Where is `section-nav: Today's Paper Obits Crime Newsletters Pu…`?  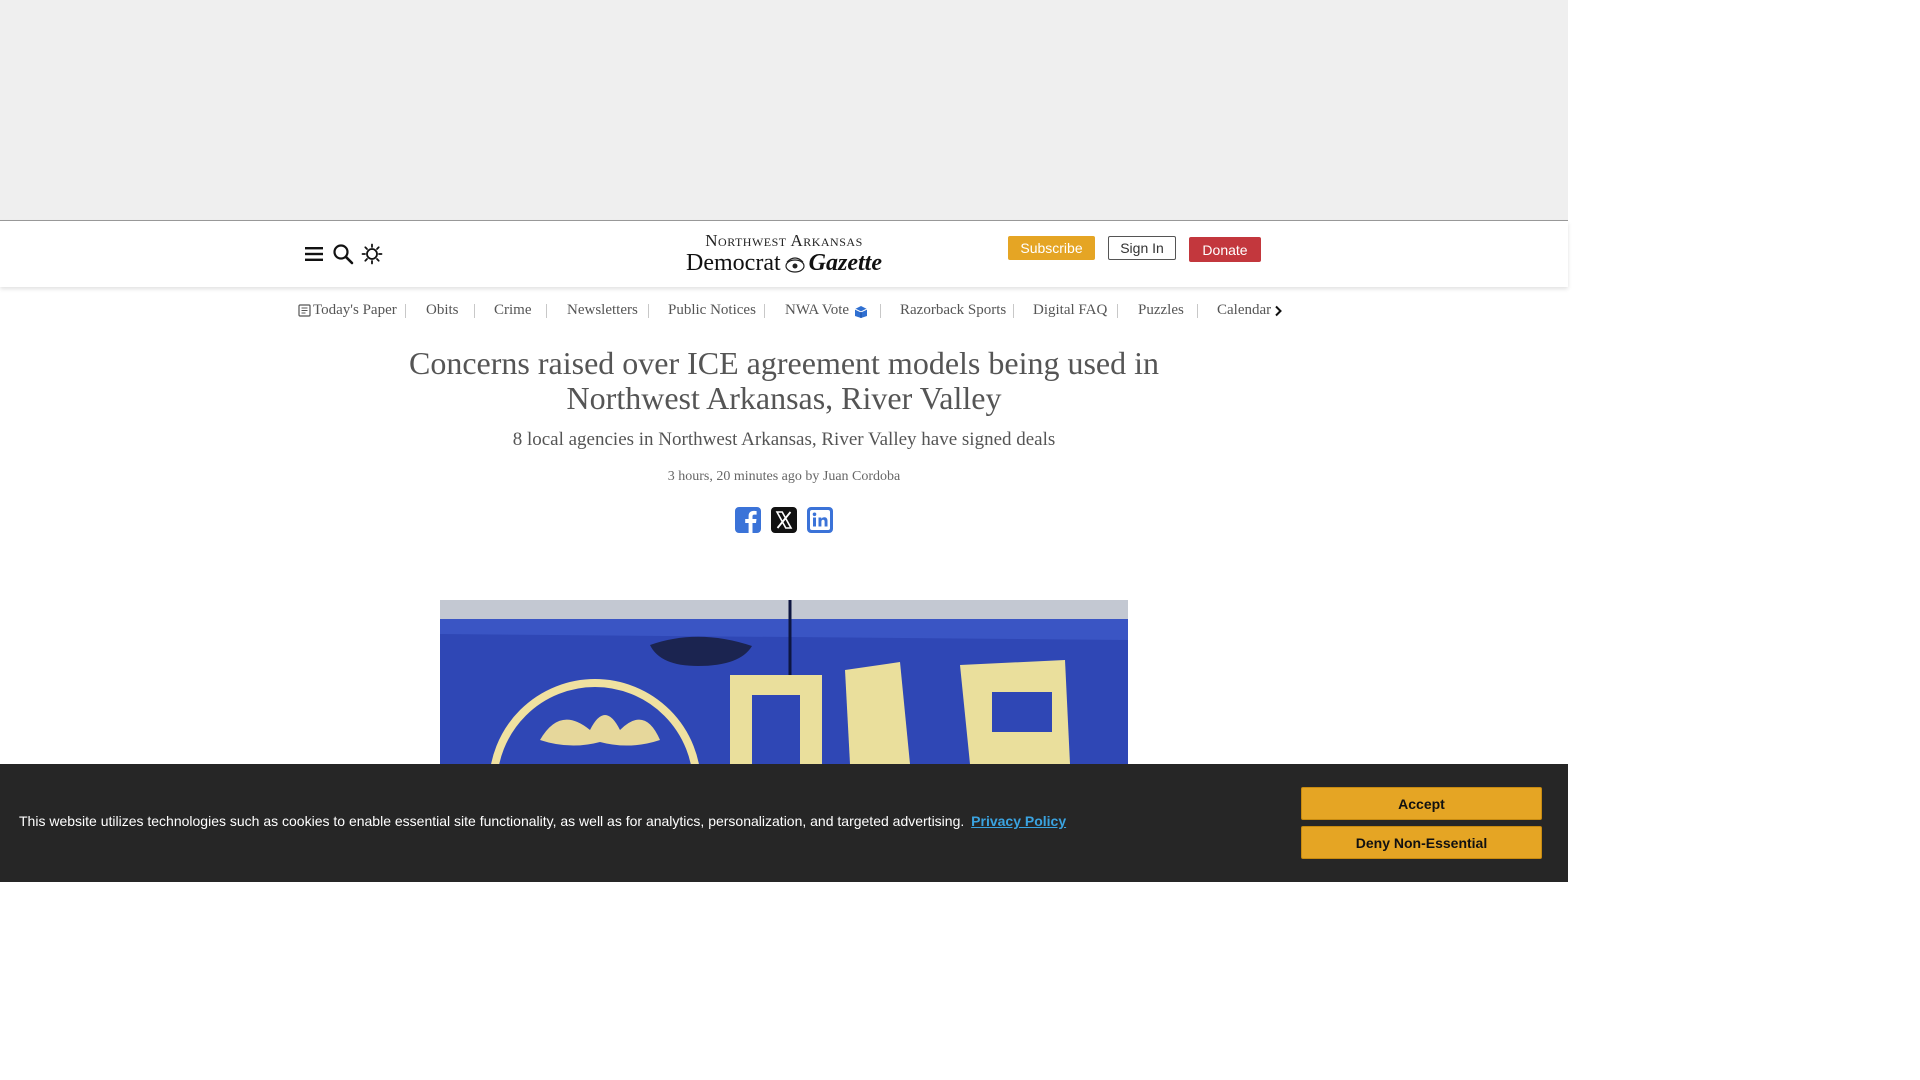
section-nav: Today's Paper Obits Crime Newsletters Pu… is located at coordinates (784, 311).